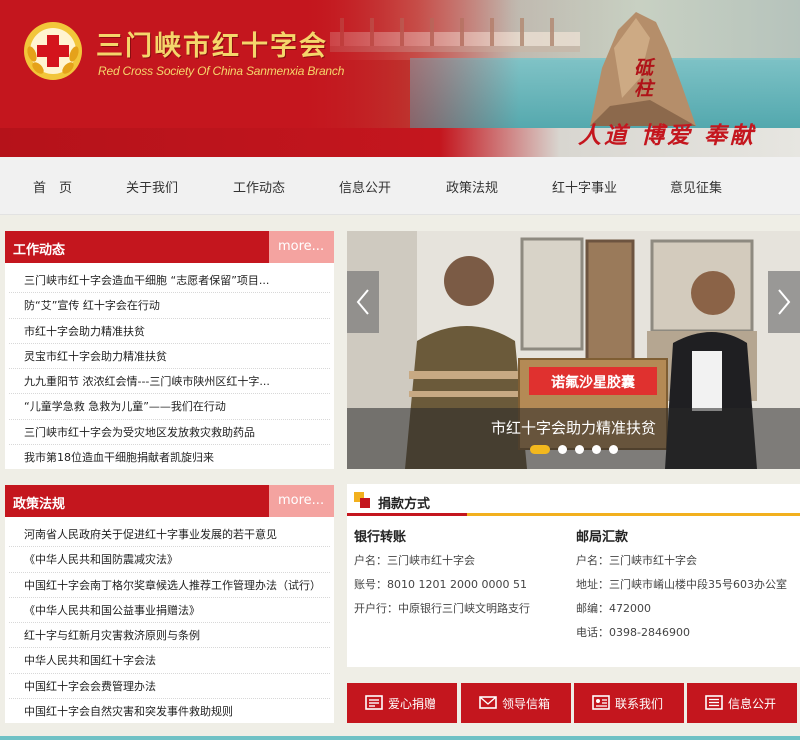 The image size is (800, 740). Describe the element at coordinates (169, 357) in the screenshot. I see `list-item: 灵宝市红十字会助力精准扶贫` at that location.